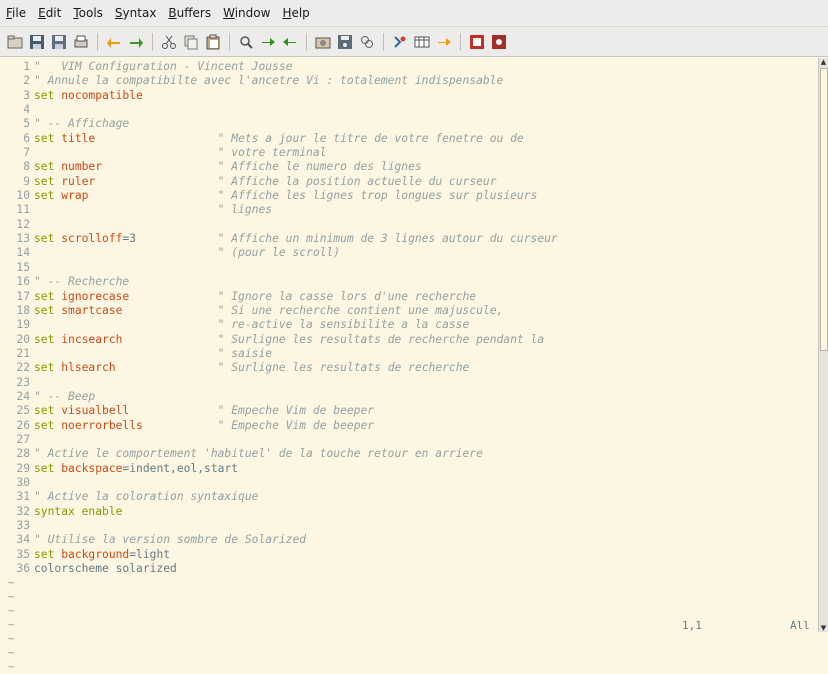  What do you see at coordinates (102, 95) in the screenshot?
I see `token: nocompatible` at bounding box center [102, 95].